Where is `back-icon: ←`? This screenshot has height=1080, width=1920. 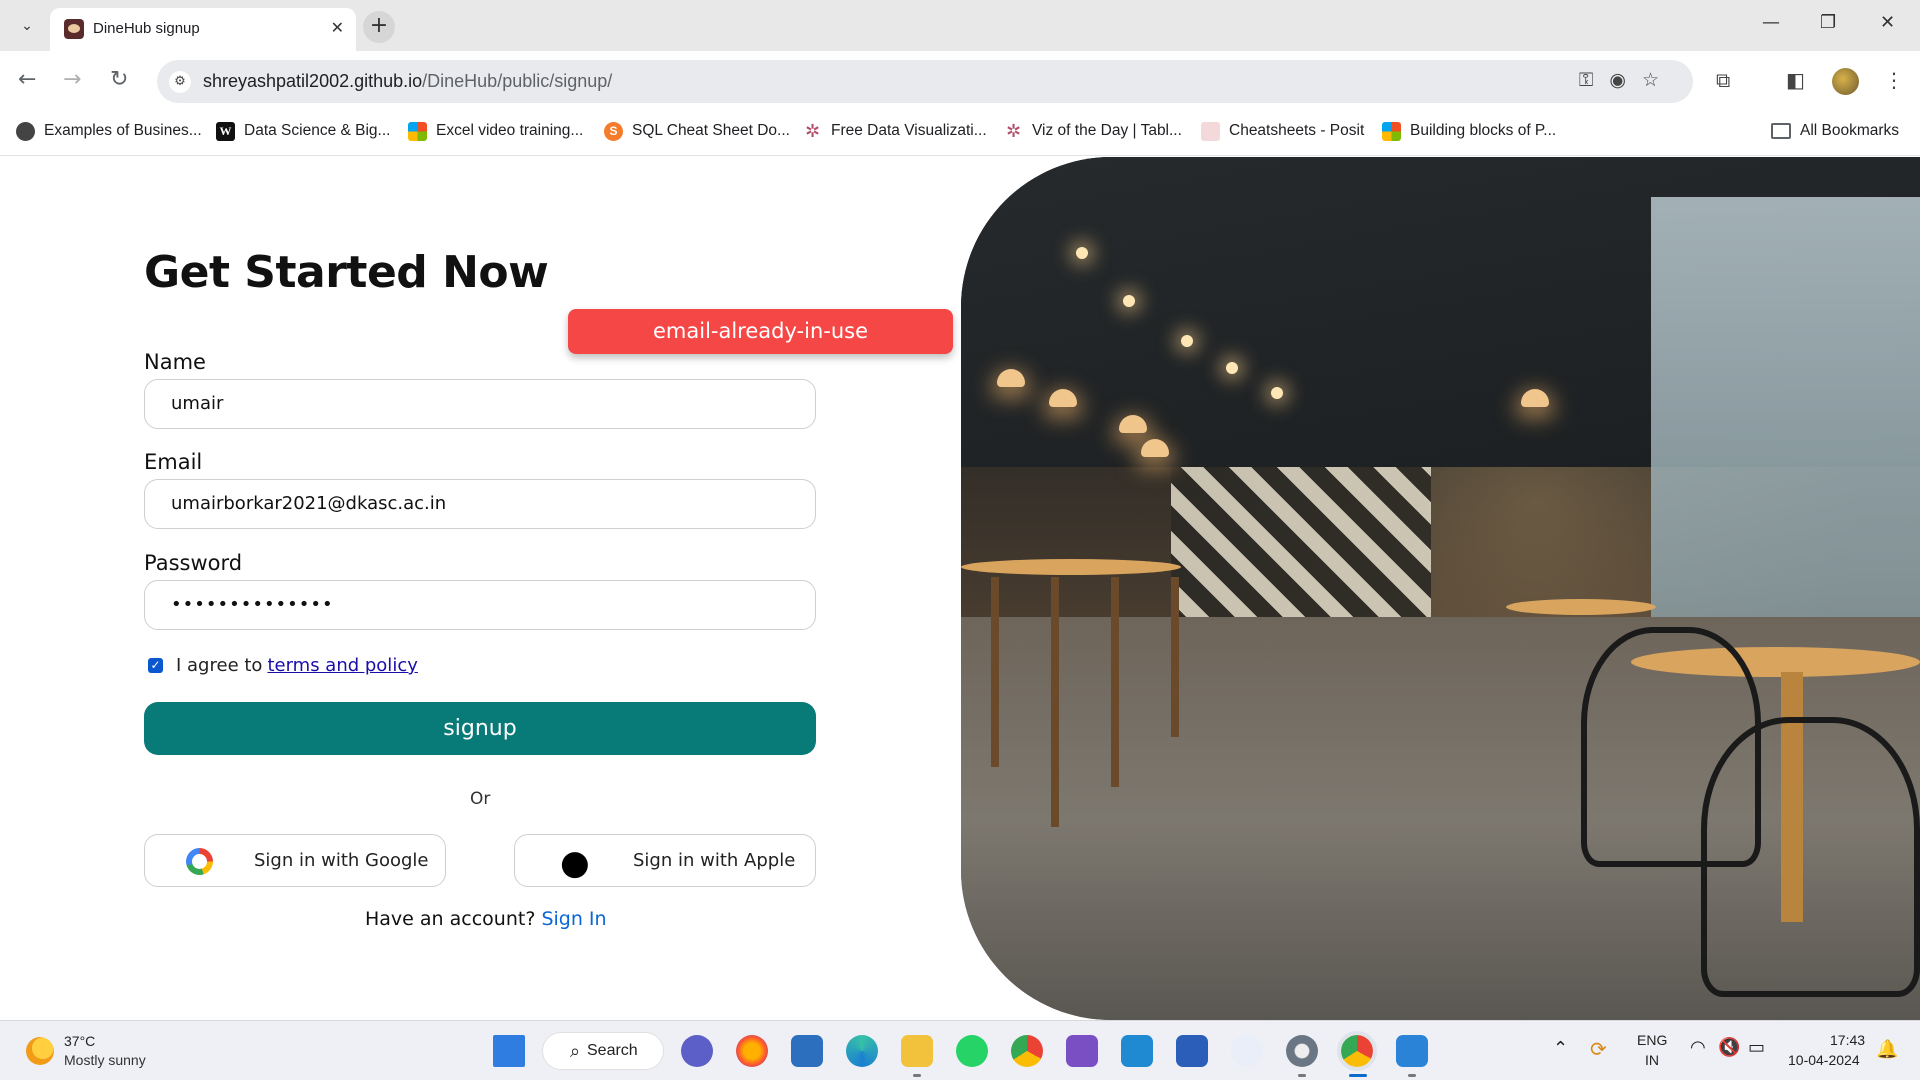 back-icon: ← is located at coordinates (27, 79).